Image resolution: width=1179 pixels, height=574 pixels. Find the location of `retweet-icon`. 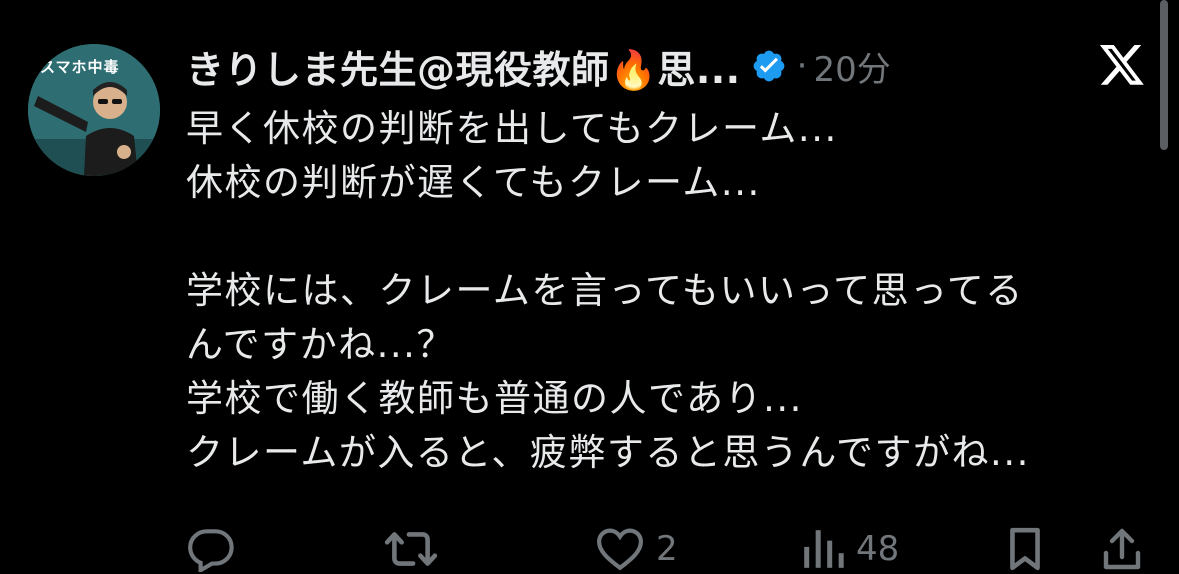

retweet-icon is located at coordinates (411, 549).